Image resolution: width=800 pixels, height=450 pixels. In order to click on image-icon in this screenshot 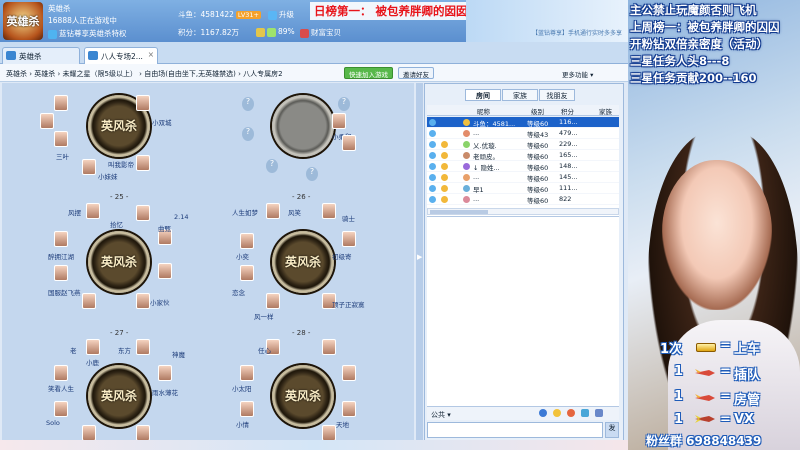, I will do `click(585, 413)`.